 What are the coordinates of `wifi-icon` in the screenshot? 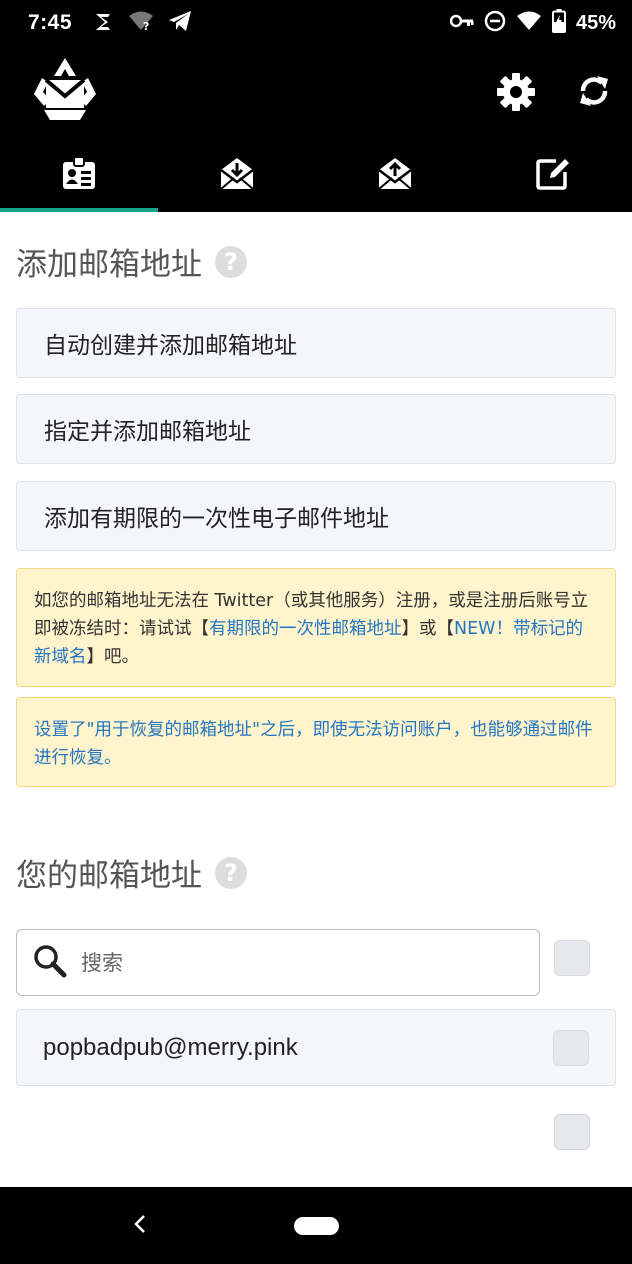 It's located at (529, 23).